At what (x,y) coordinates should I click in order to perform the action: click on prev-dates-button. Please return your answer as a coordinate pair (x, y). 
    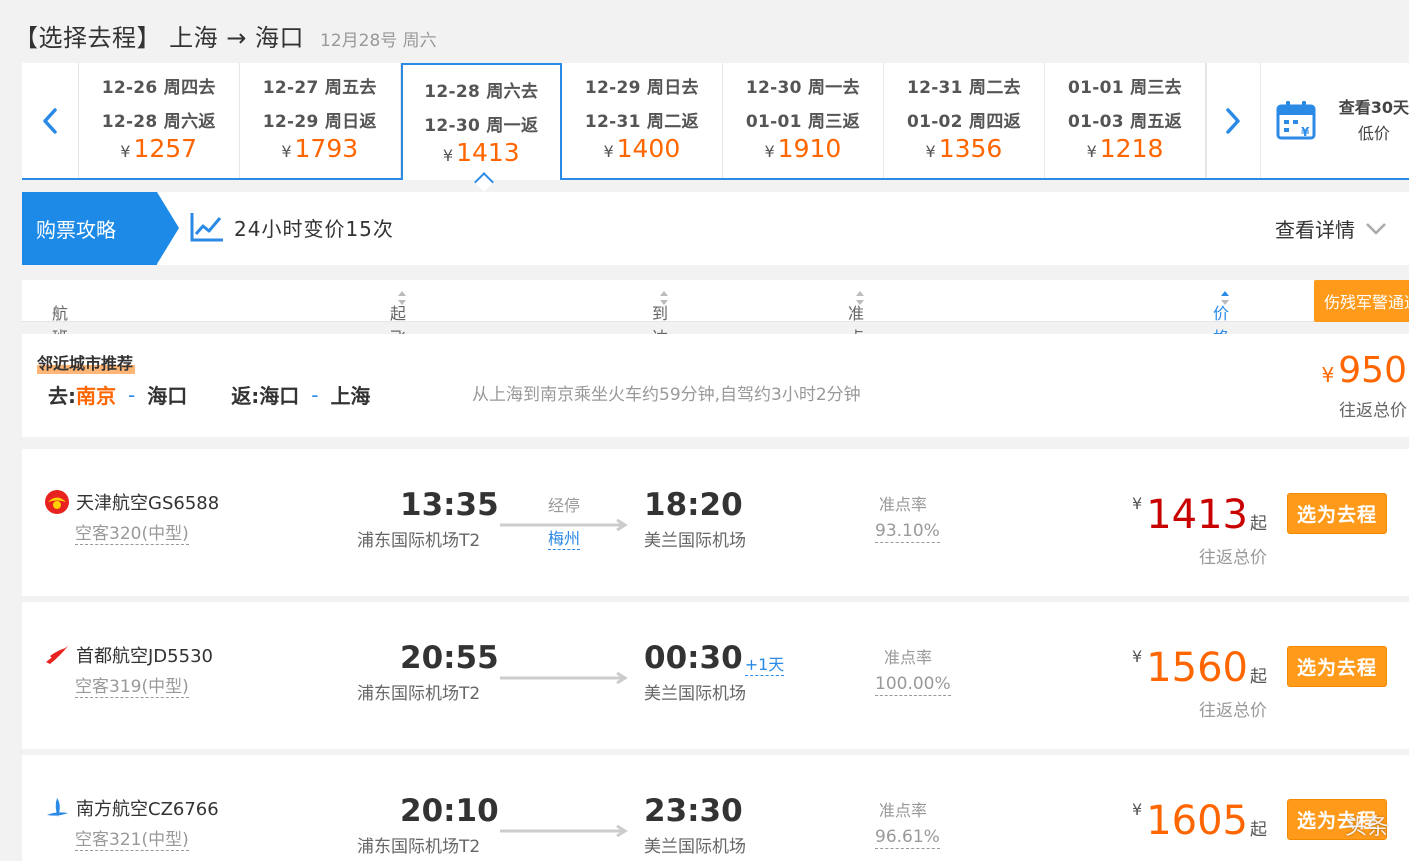
    Looking at the image, I should click on (50, 120).